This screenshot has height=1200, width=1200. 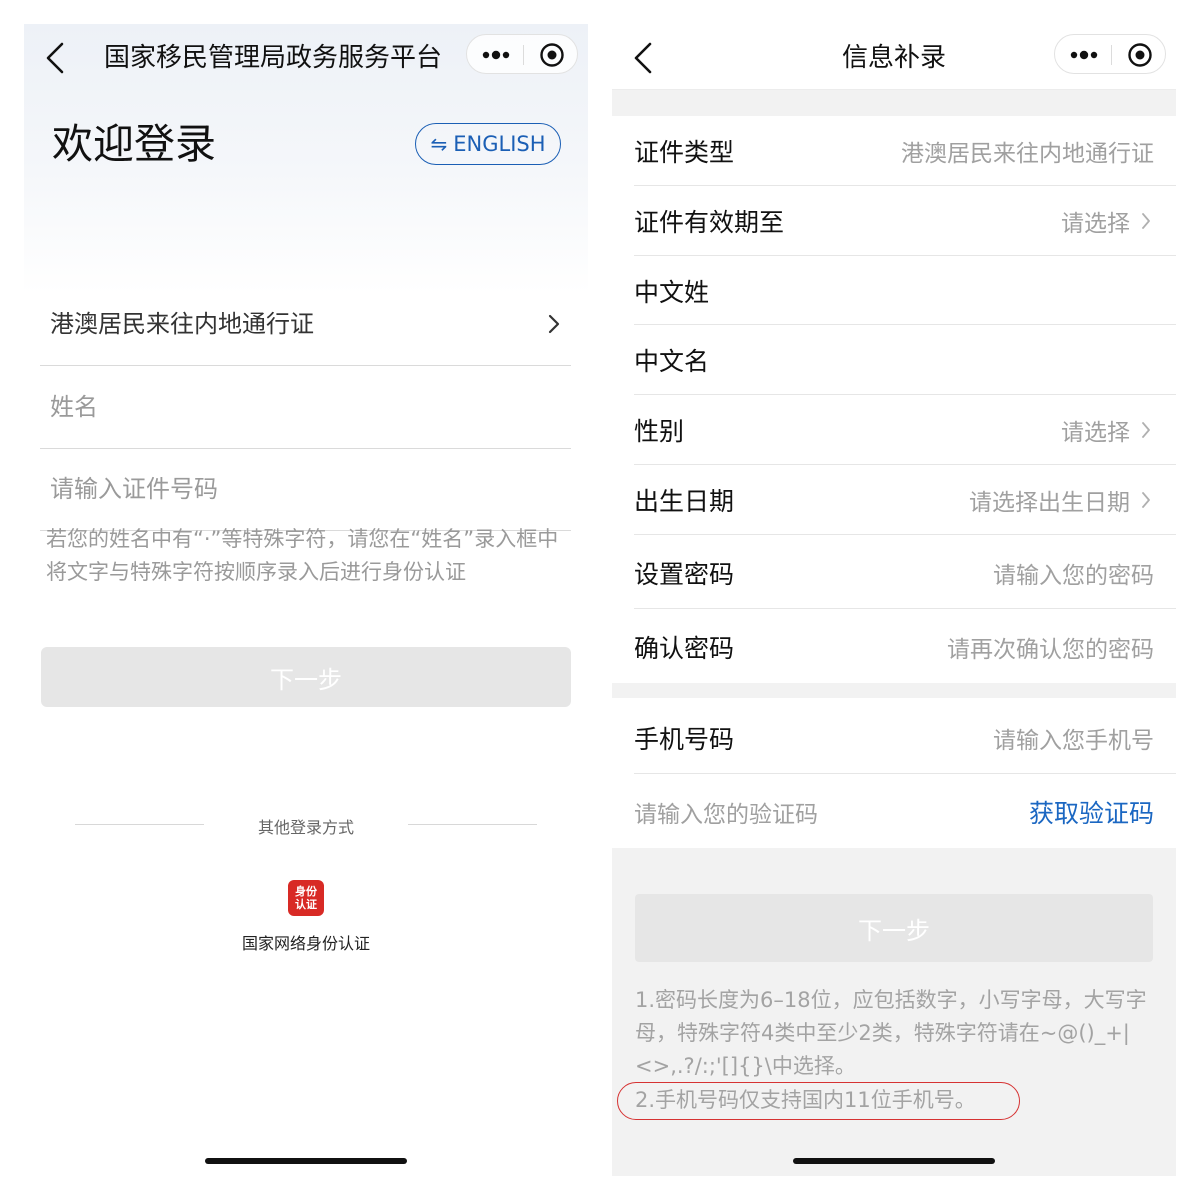 I want to click on row-label: 中文名, so click(x=672, y=361).